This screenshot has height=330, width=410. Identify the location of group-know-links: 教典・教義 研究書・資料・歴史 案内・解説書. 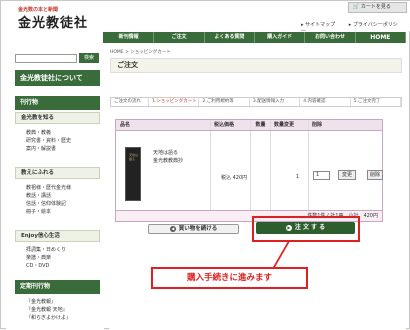
(48, 141).